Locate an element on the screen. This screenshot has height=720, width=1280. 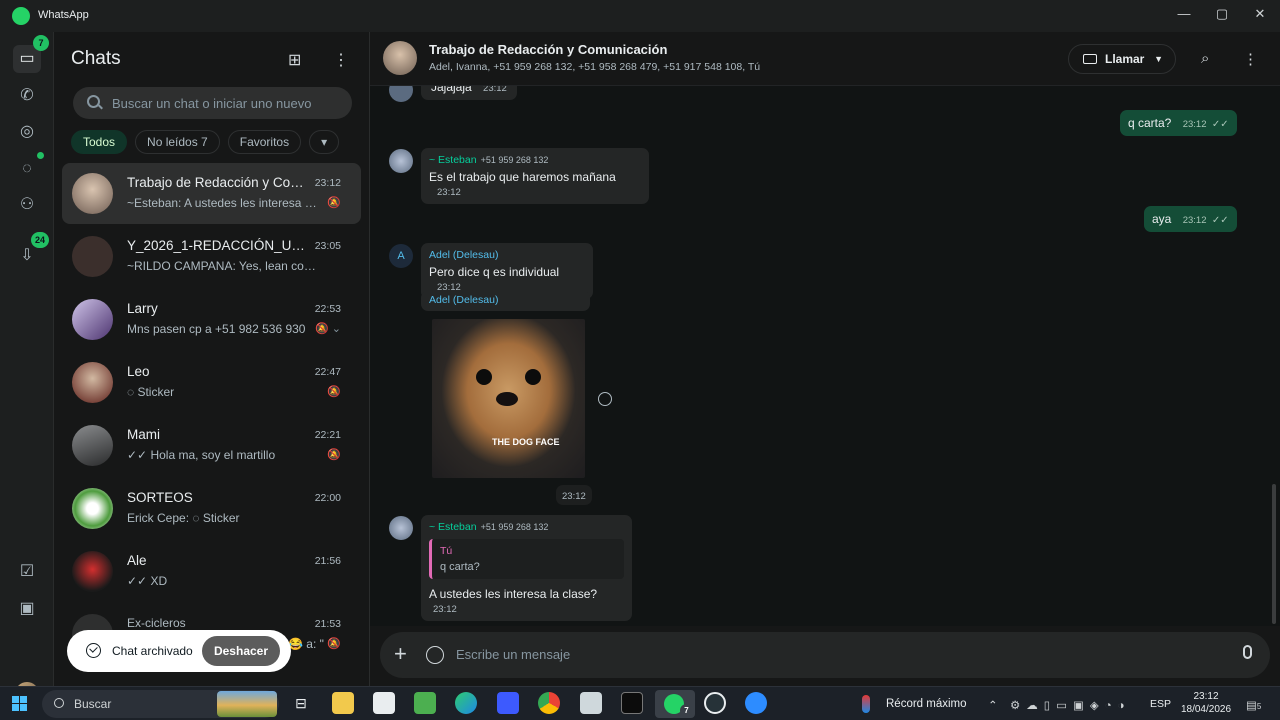
app-icon is located at coordinates (508, 703).